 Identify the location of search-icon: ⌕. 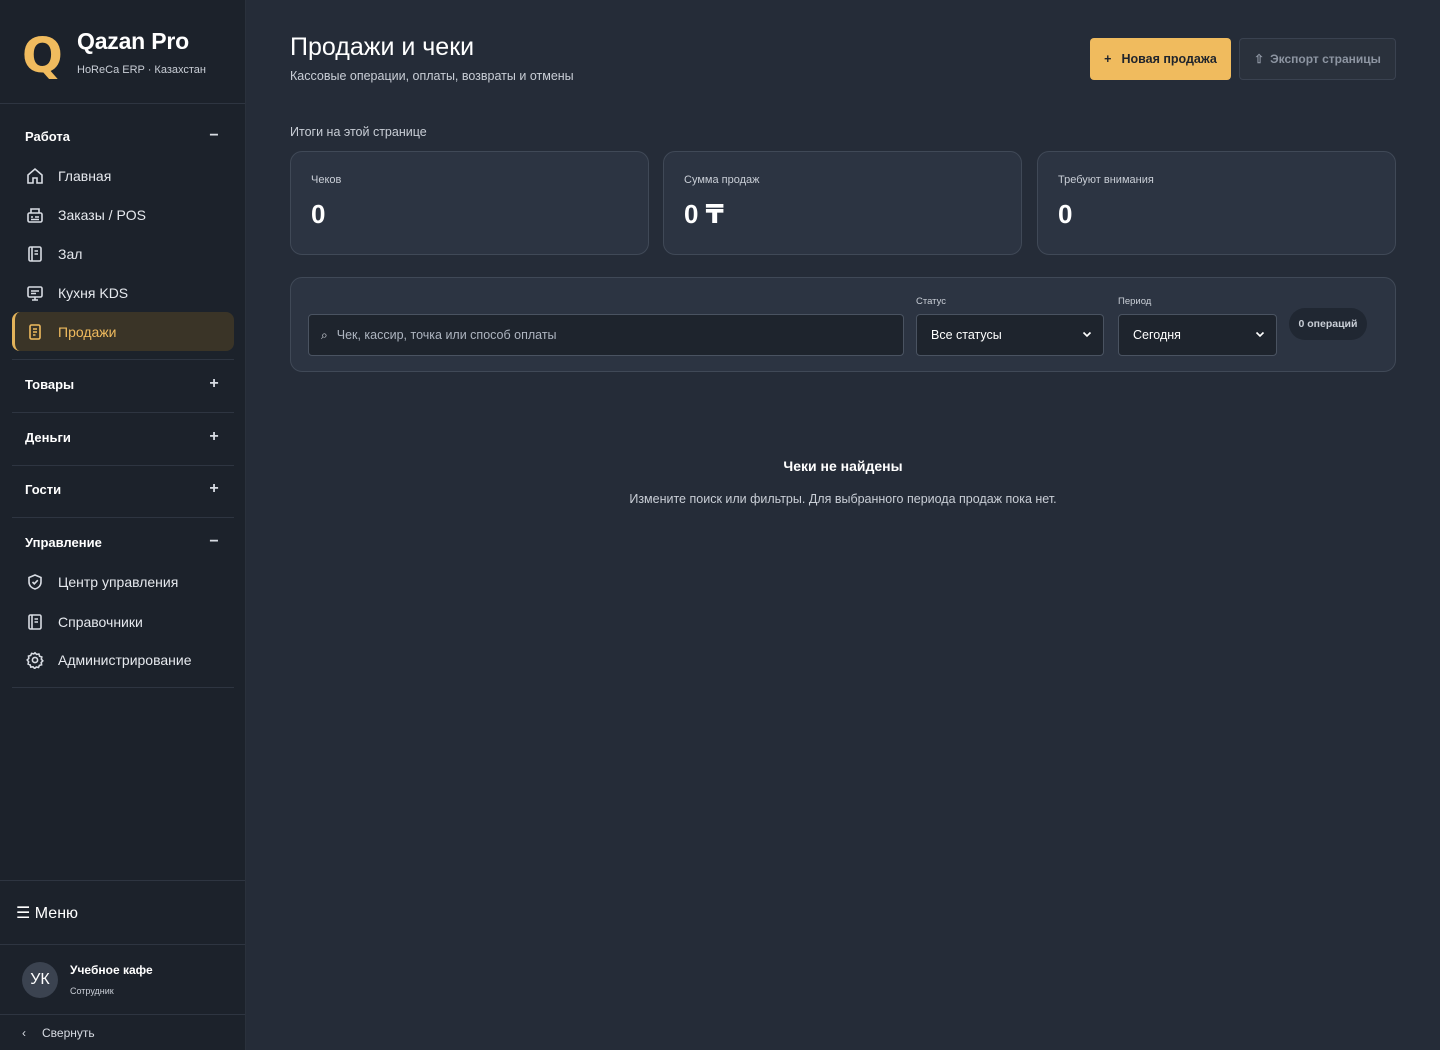
(324, 334).